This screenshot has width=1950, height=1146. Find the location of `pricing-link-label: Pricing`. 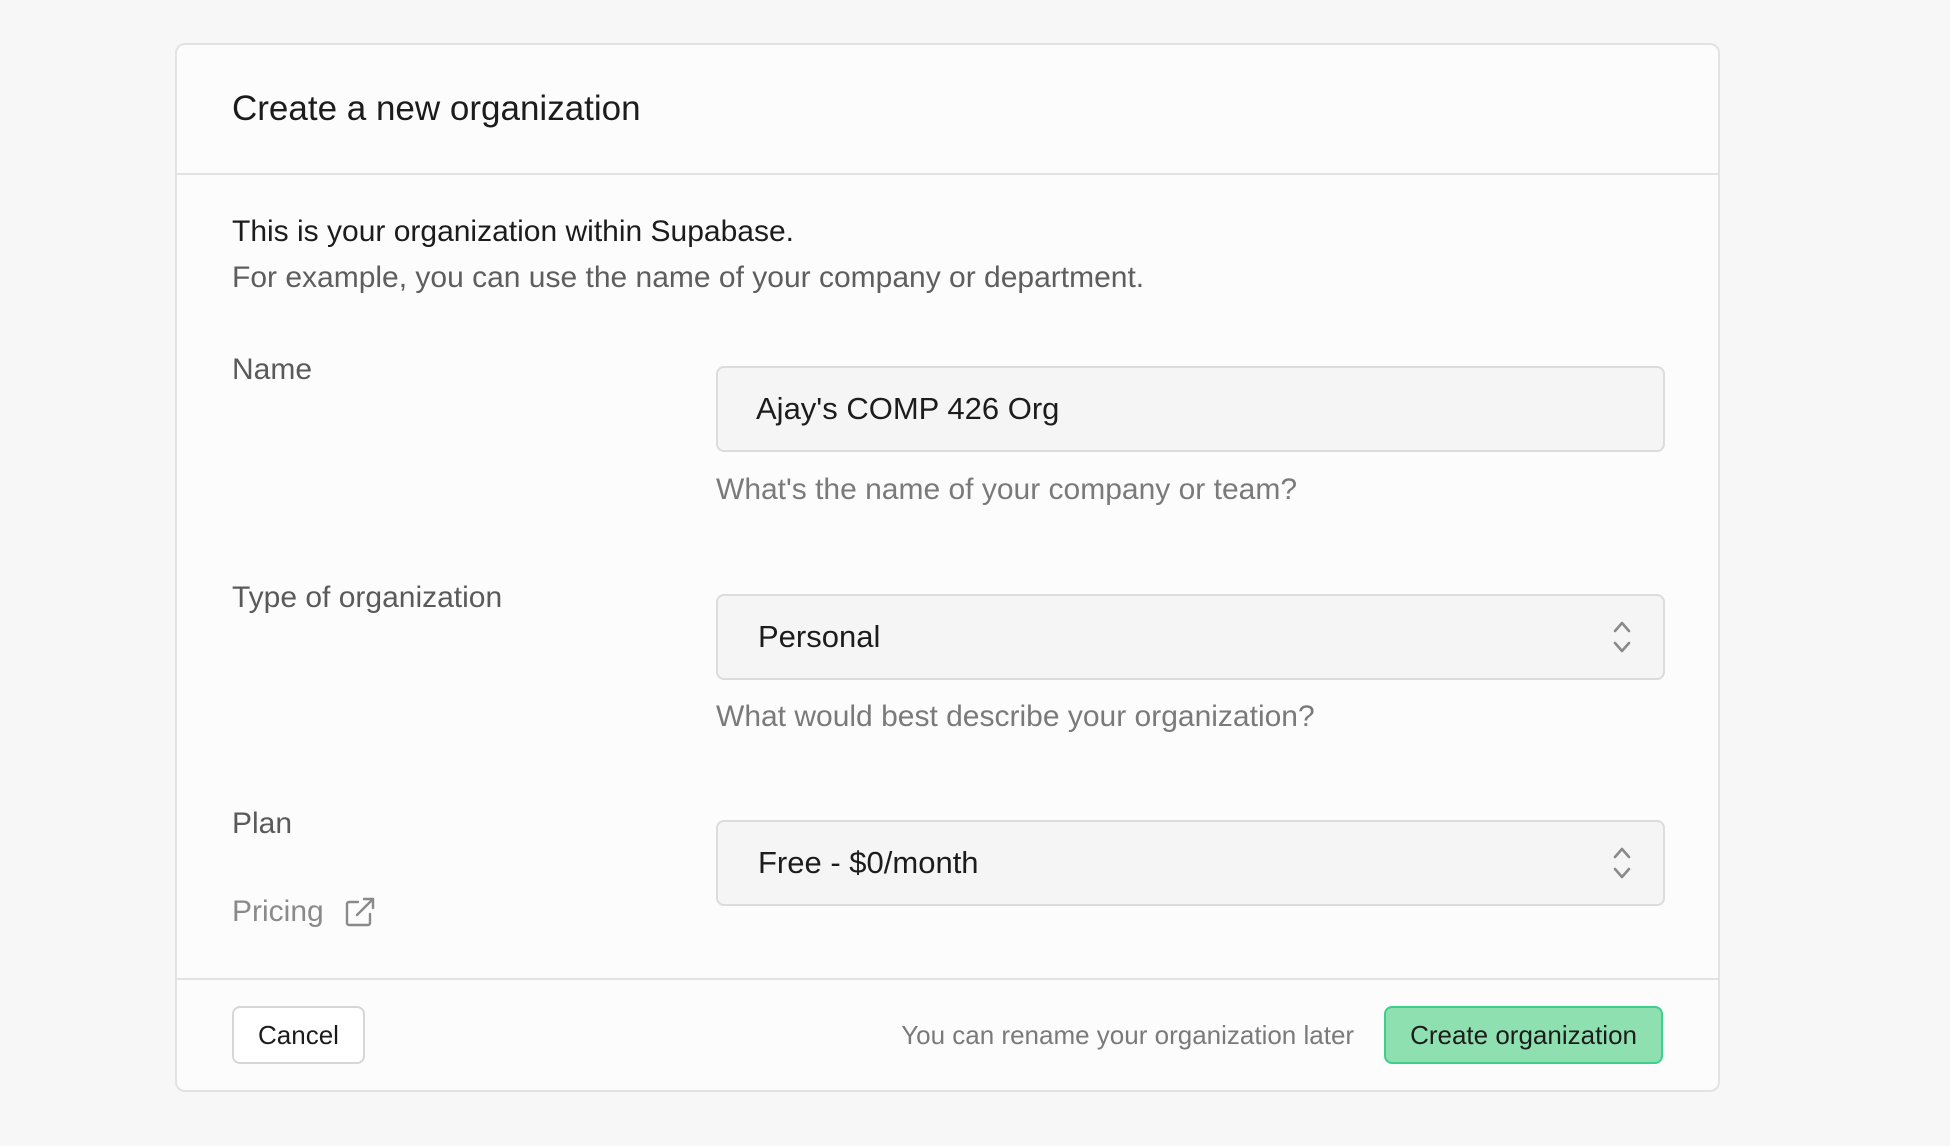

pricing-link-label: Pricing is located at coordinates (278, 911).